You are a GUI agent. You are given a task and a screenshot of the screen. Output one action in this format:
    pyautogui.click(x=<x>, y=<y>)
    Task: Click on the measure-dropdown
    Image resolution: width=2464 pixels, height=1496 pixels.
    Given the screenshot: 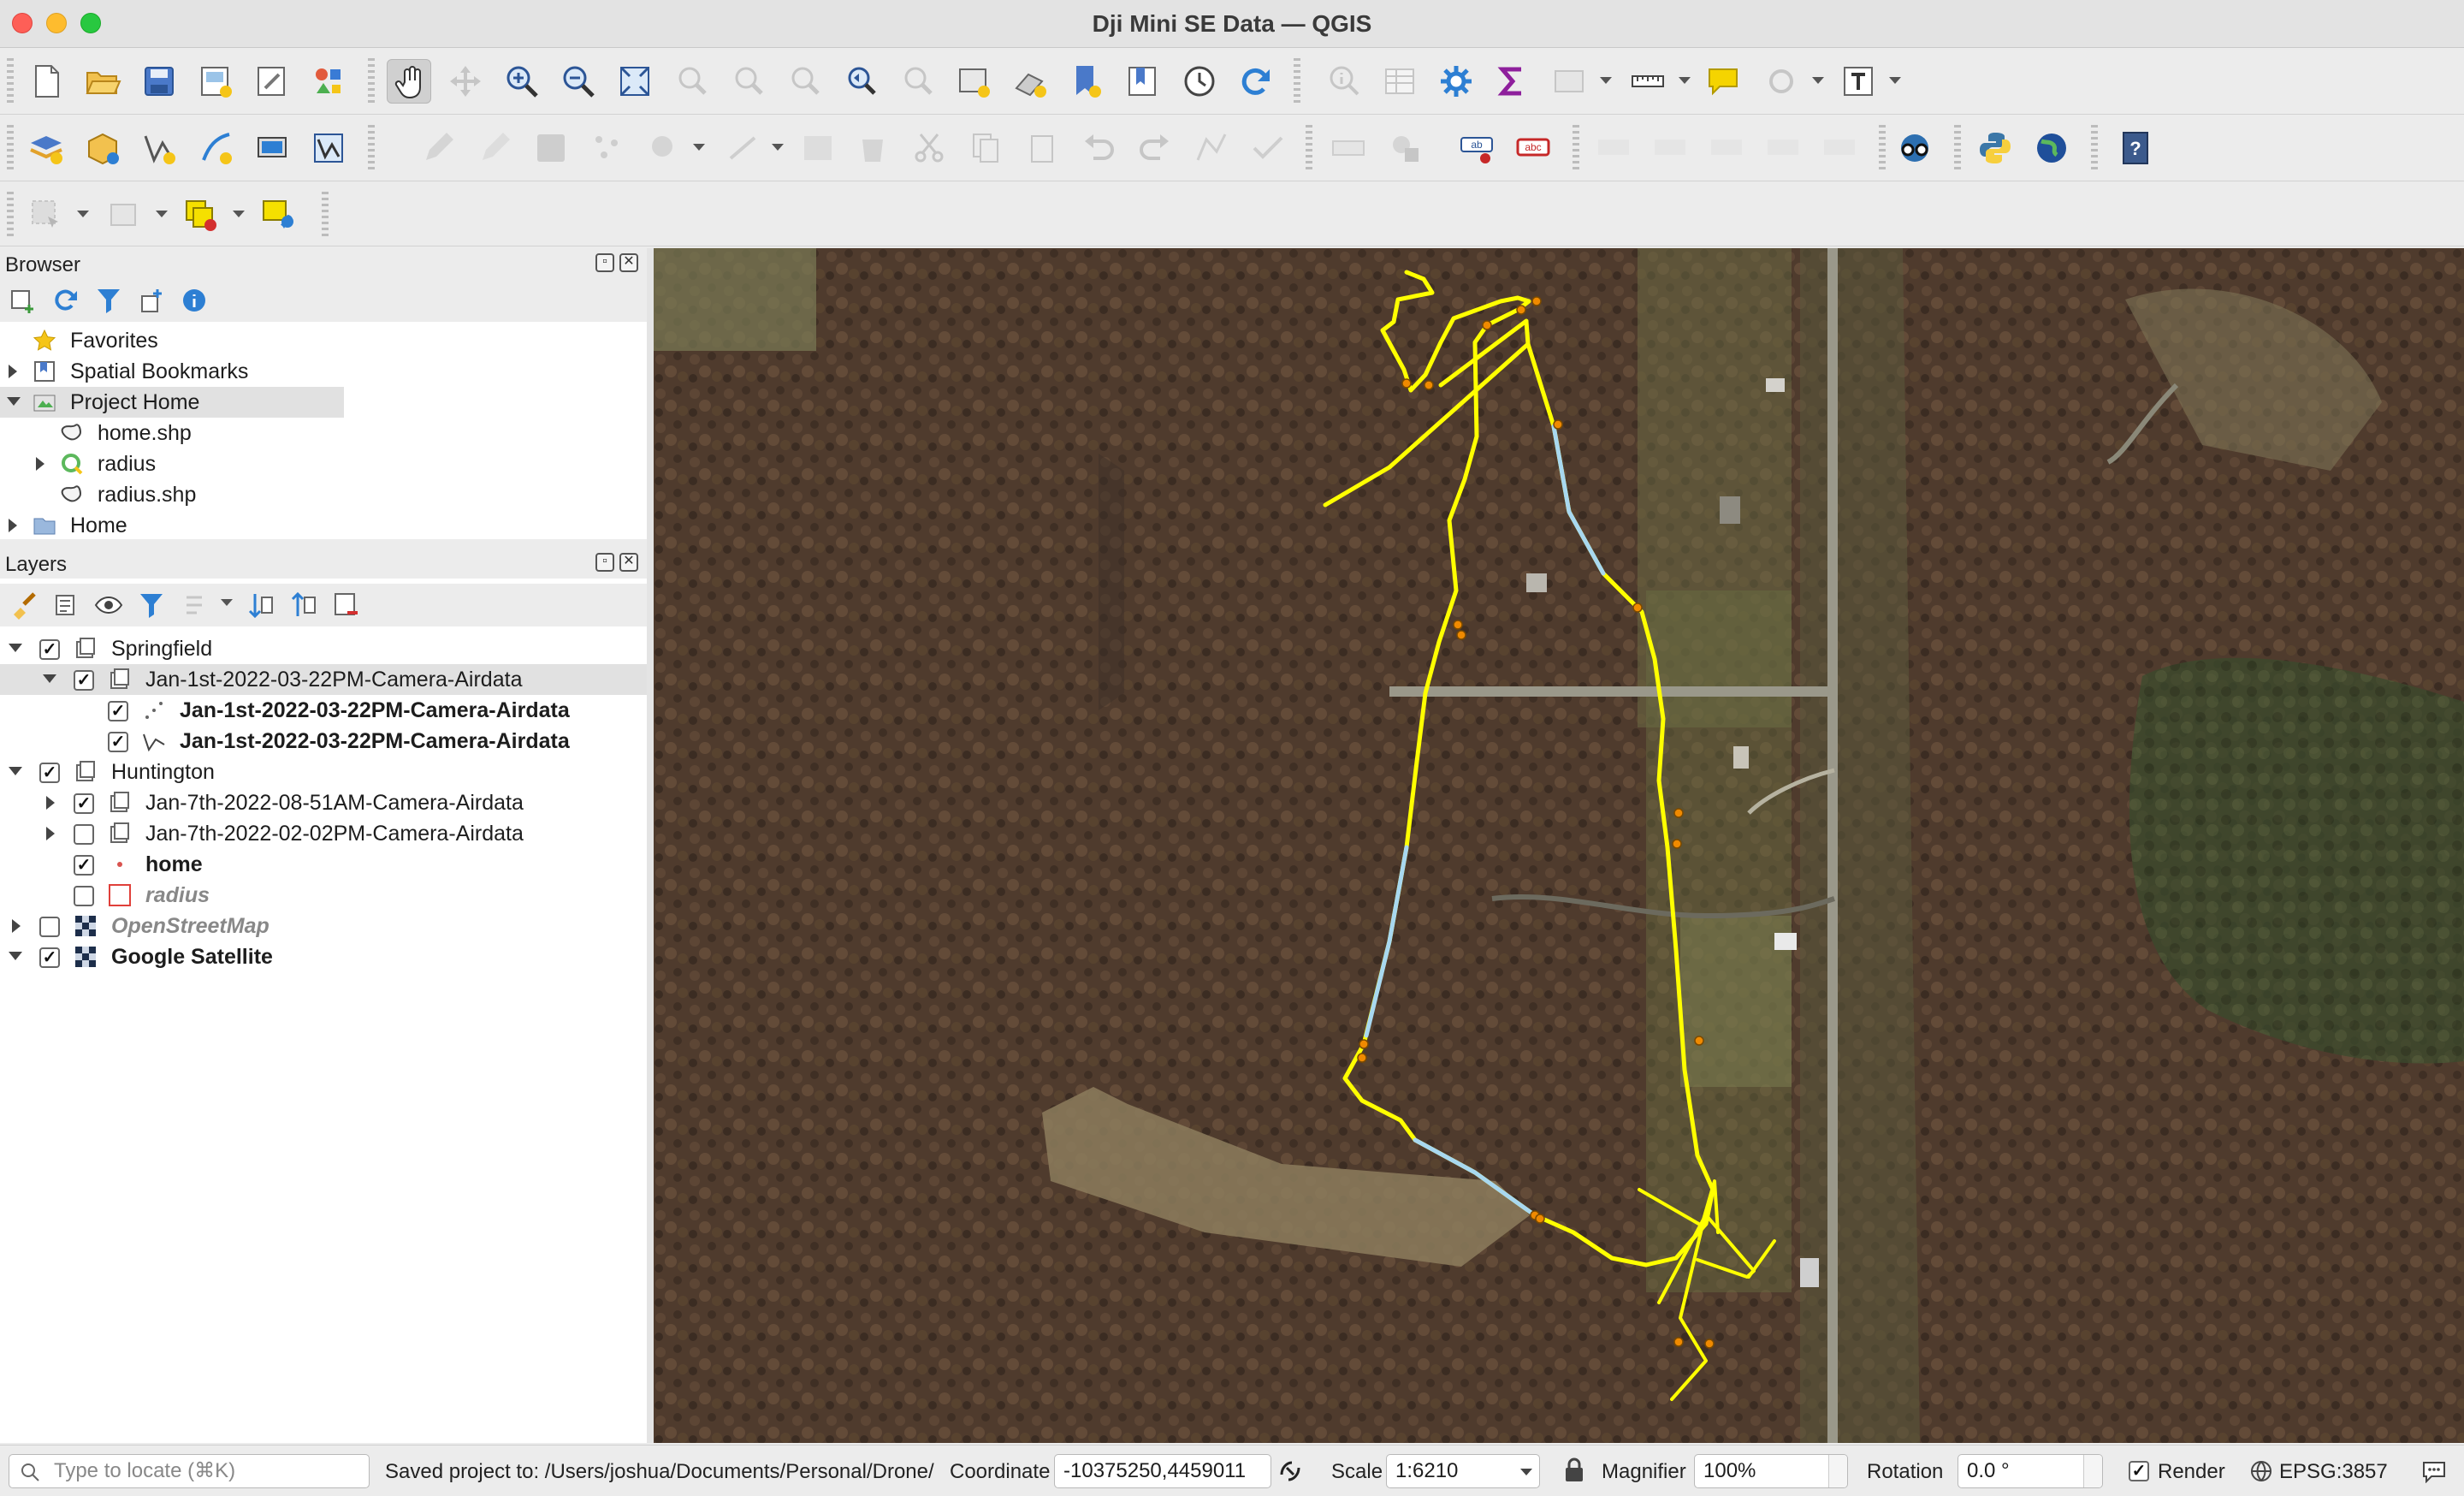 What is the action you would take?
    pyautogui.click(x=1685, y=80)
    